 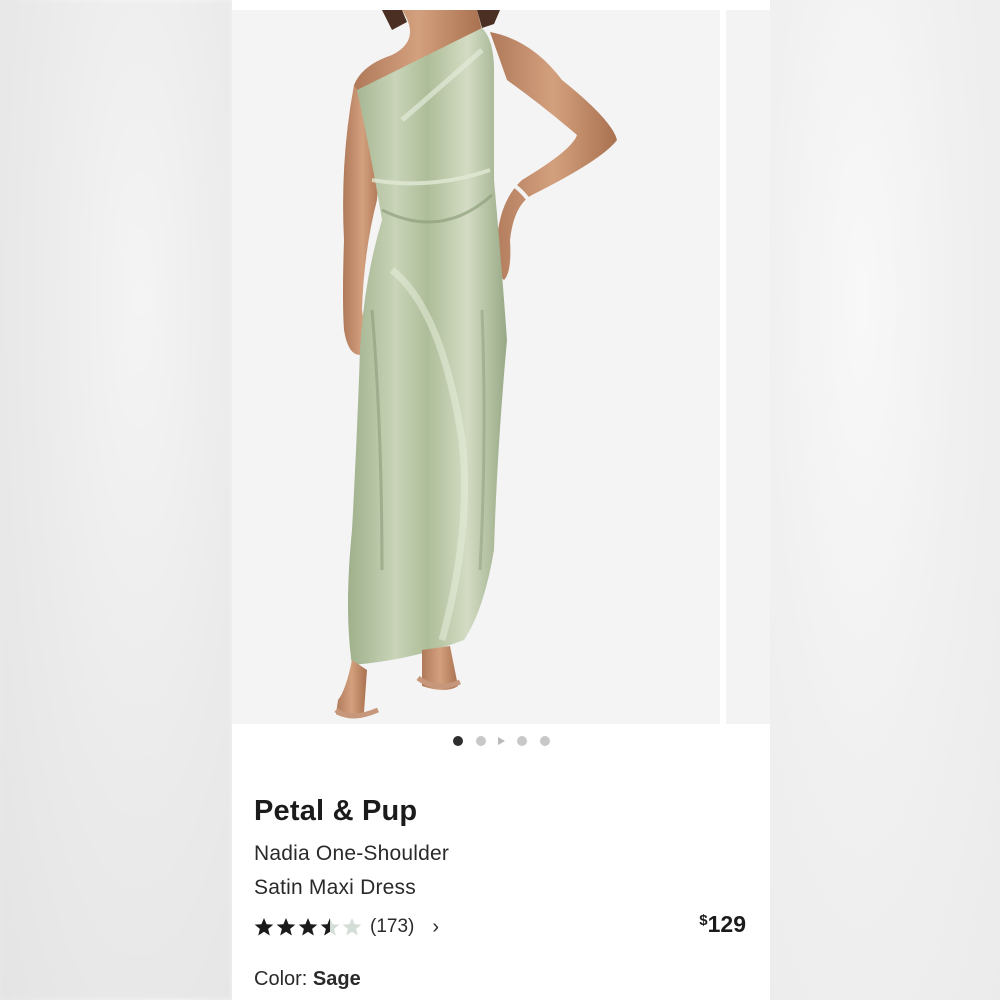 What do you see at coordinates (335, 887) in the screenshot?
I see `product-title-line-2: Satin Maxi Dress` at bounding box center [335, 887].